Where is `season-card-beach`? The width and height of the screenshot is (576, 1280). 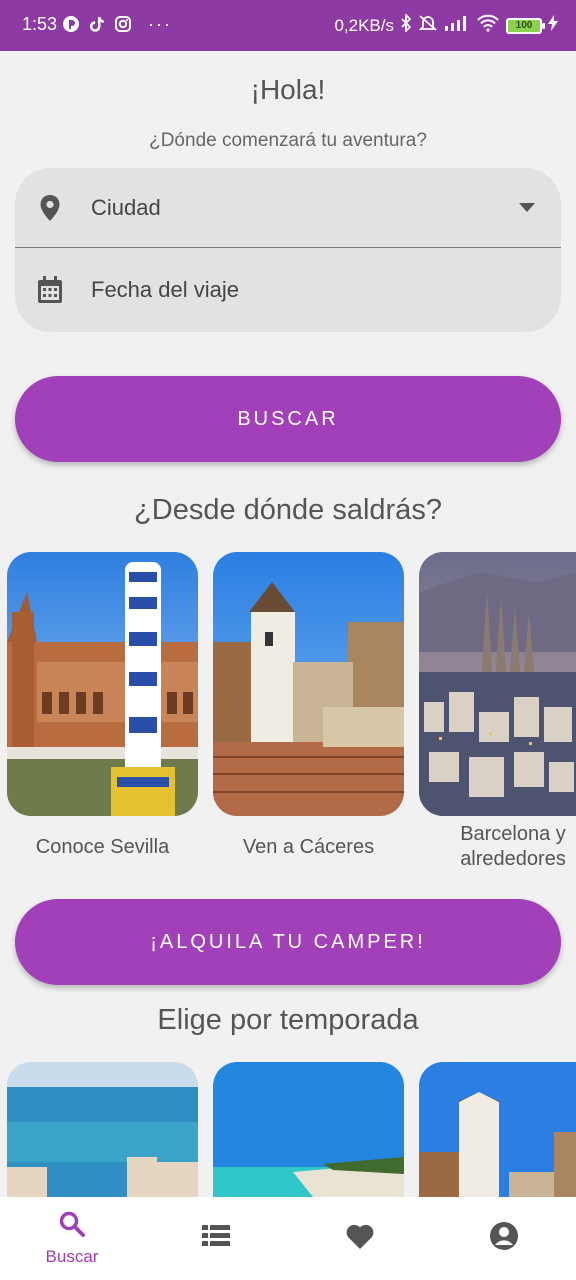
season-card-beach is located at coordinates (102, 1129).